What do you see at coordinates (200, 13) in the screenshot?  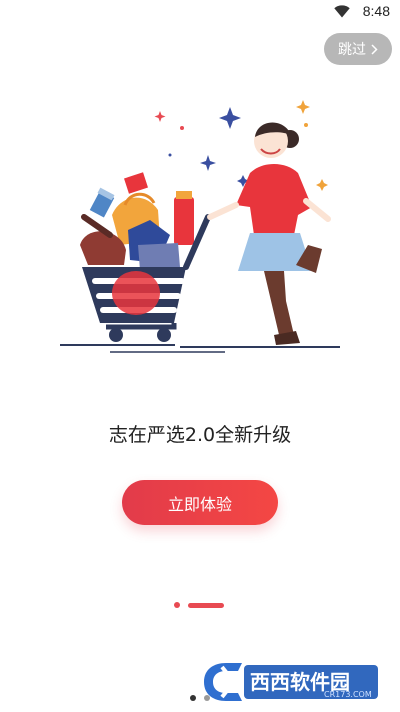 I see `status-bar: 8:48` at bounding box center [200, 13].